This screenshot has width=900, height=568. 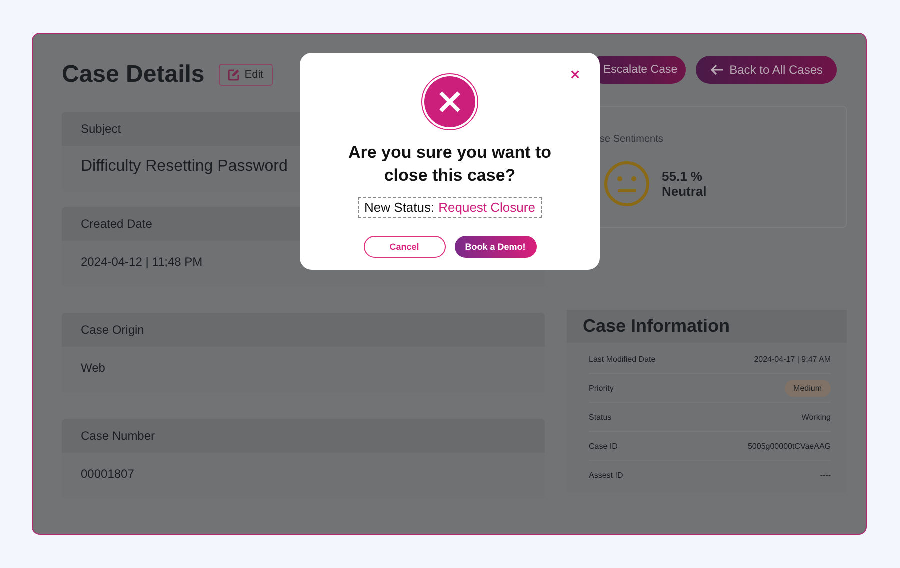 What do you see at coordinates (825, 475) in the screenshot?
I see `info-value: ----` at bounding box center [825, 475].